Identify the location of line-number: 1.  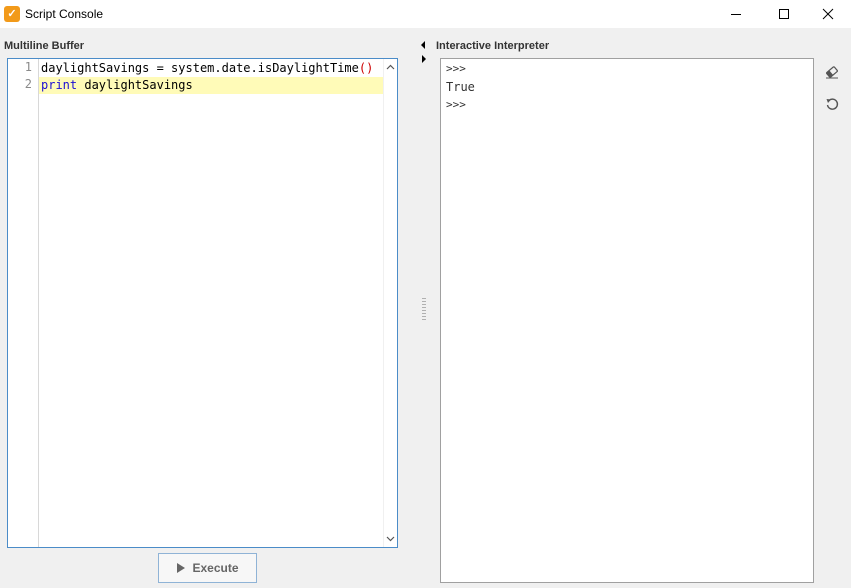
(28, 67).